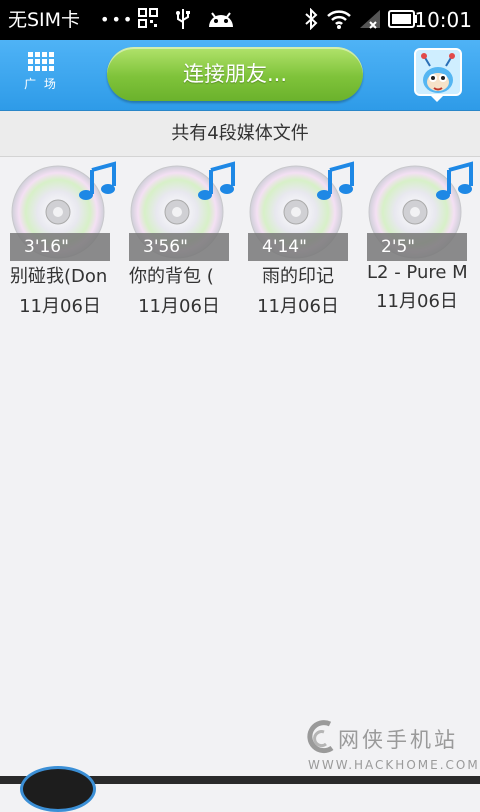  Describe the element at coordinates (298, 276) in the screenshot. I see `media-title: 雨的印记` at that location.